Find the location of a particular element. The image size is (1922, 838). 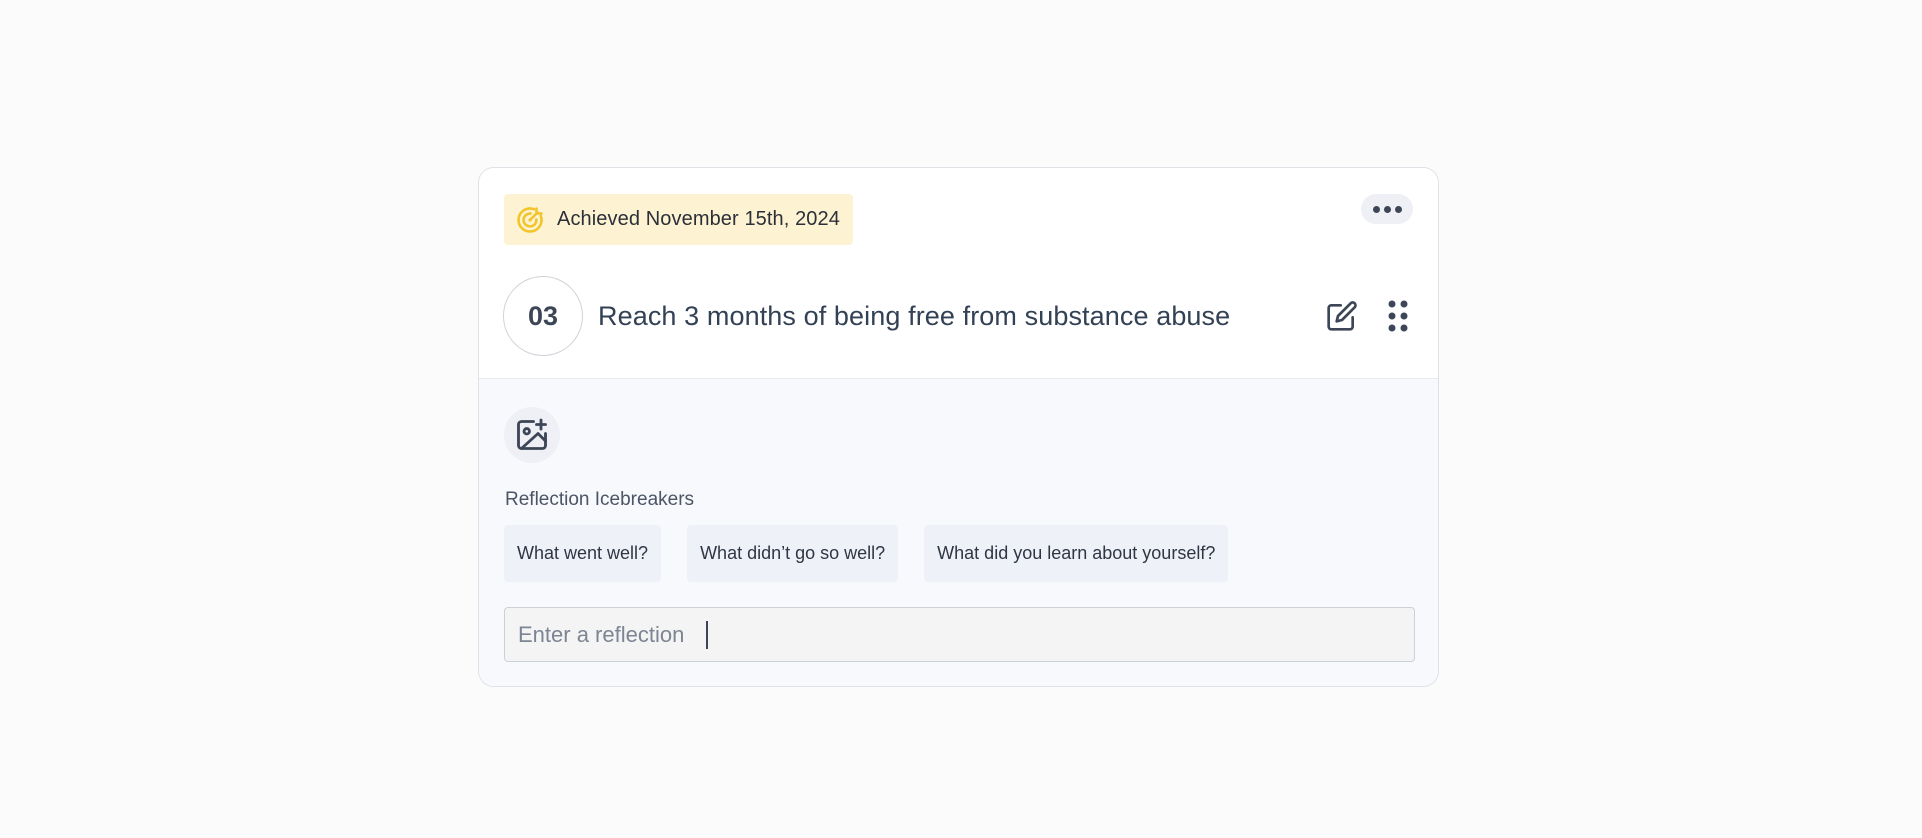

goal-number-badge: 03 is located at coordinates (543, 316).